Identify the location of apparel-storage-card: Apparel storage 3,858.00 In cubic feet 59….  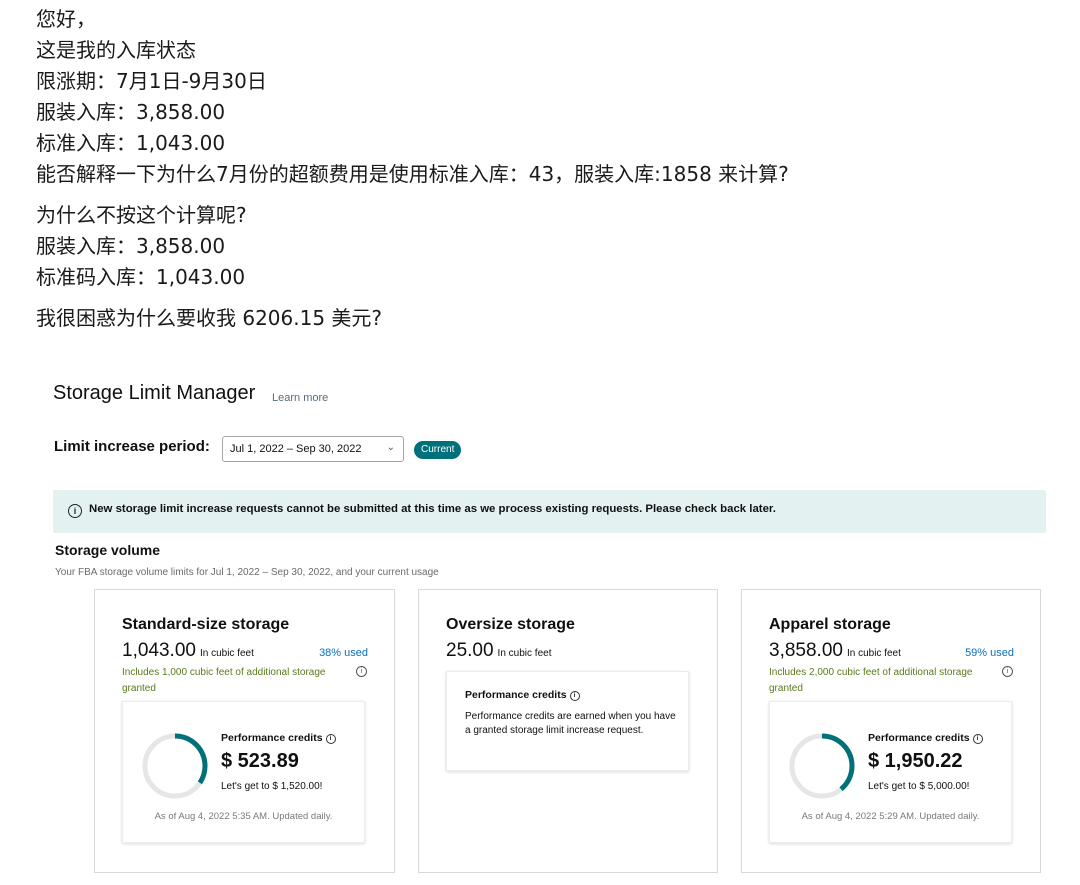
(891, 731).